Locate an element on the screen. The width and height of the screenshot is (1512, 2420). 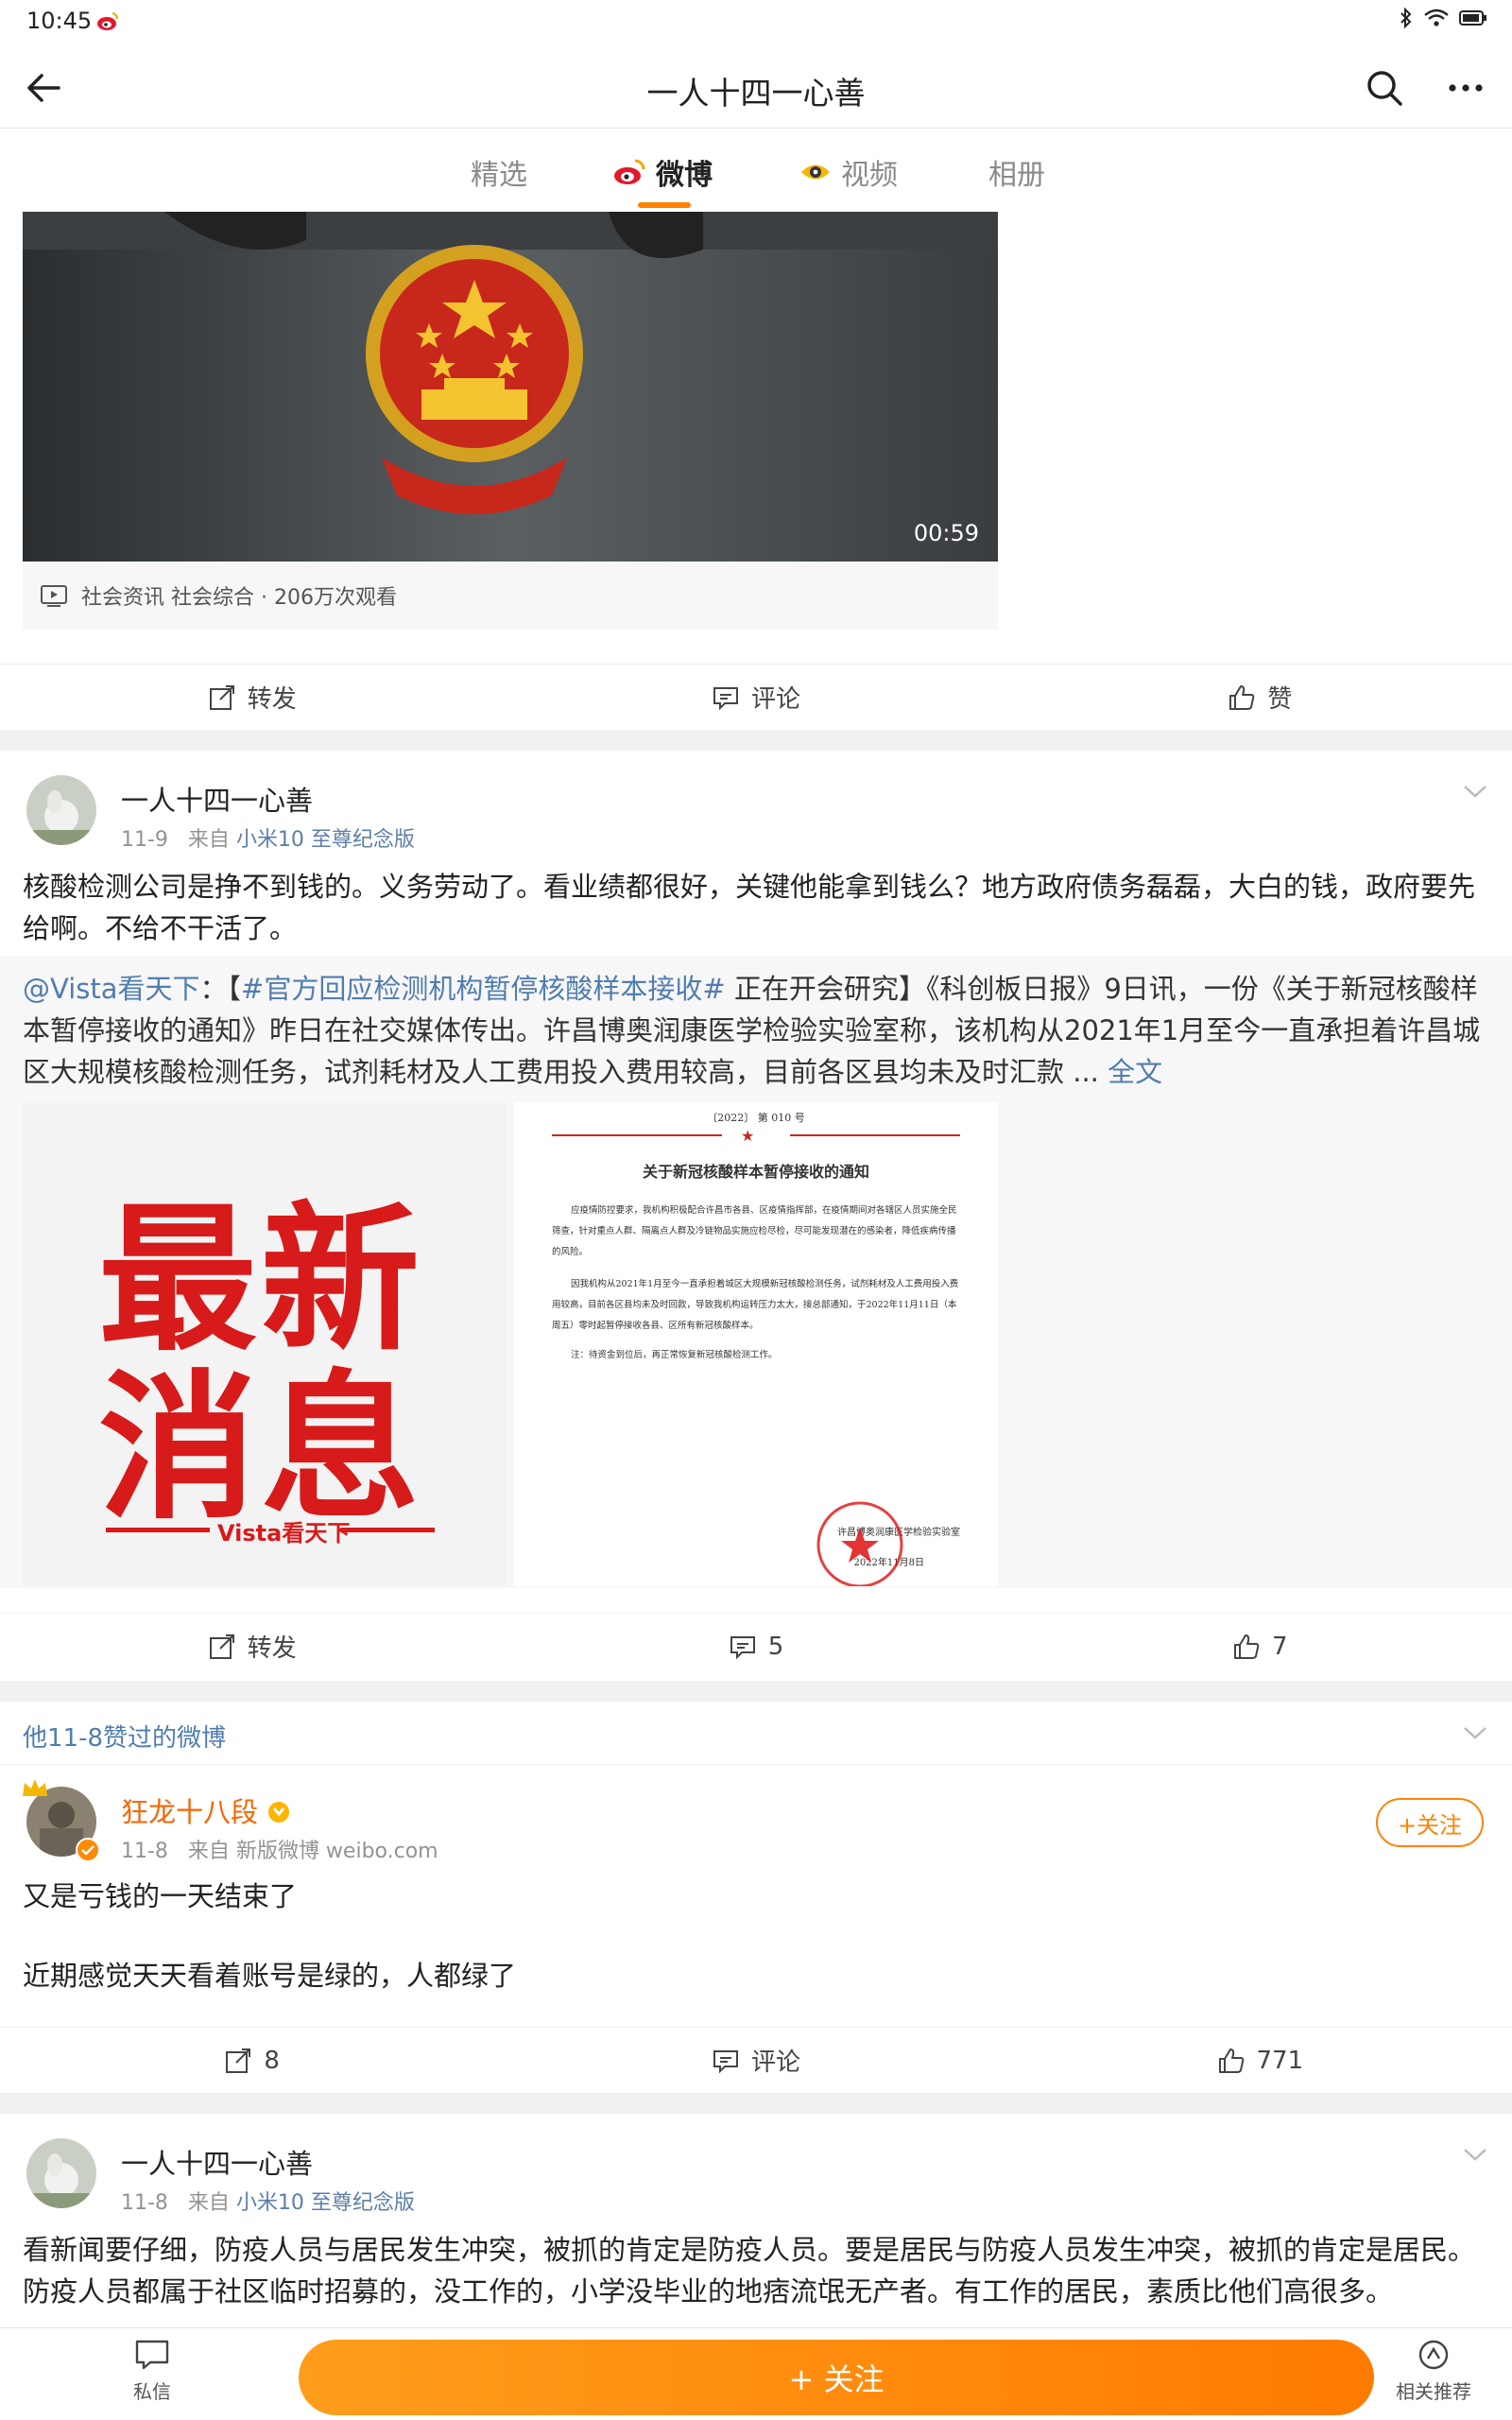
bottom-bar: 私信 + 关注 相关推荐 is located at coordinates (756, 2373).